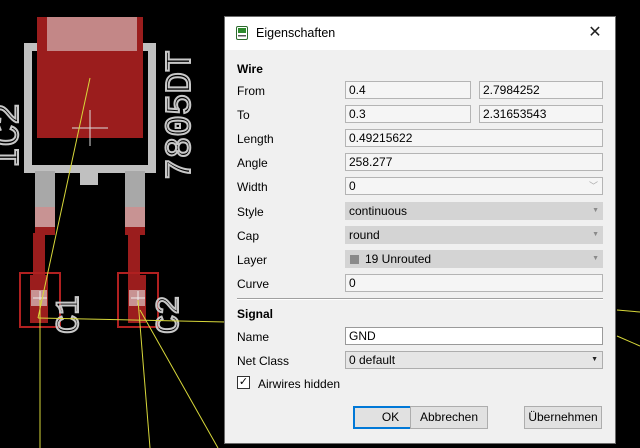 The width and height of the screenshot is (640, 448). What do you see at coordinates (253, 284) in the screenshot?
I see `curve-label: Curve` at bounding box center [253, 284].